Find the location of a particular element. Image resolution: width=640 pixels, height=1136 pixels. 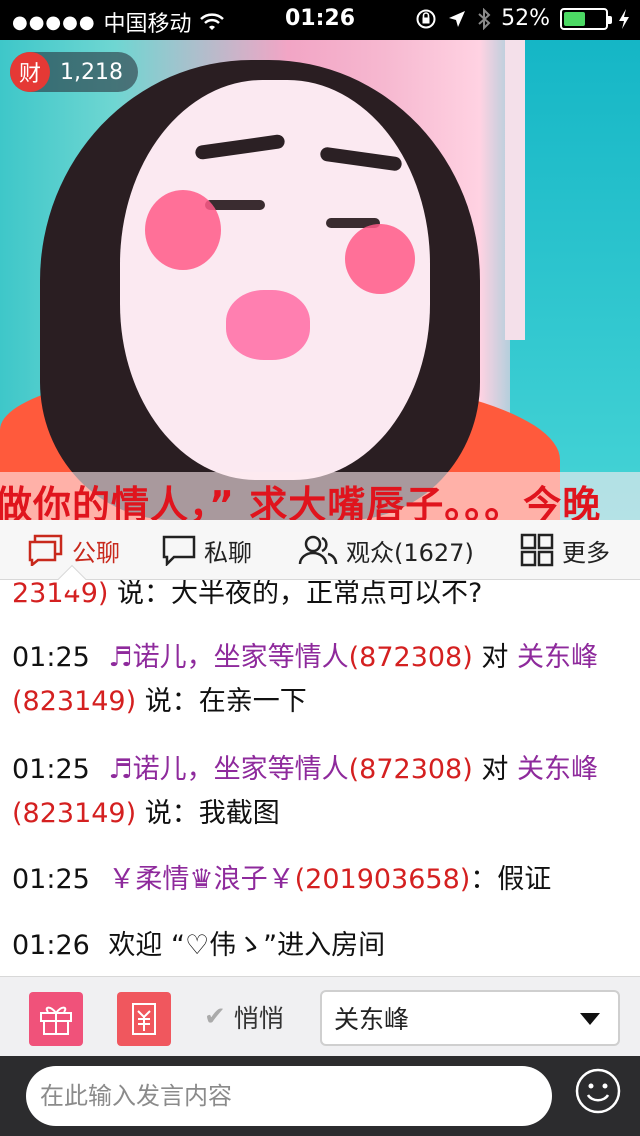

tab-audience-label: 观众(1627) is located at coordinates (410, 552).